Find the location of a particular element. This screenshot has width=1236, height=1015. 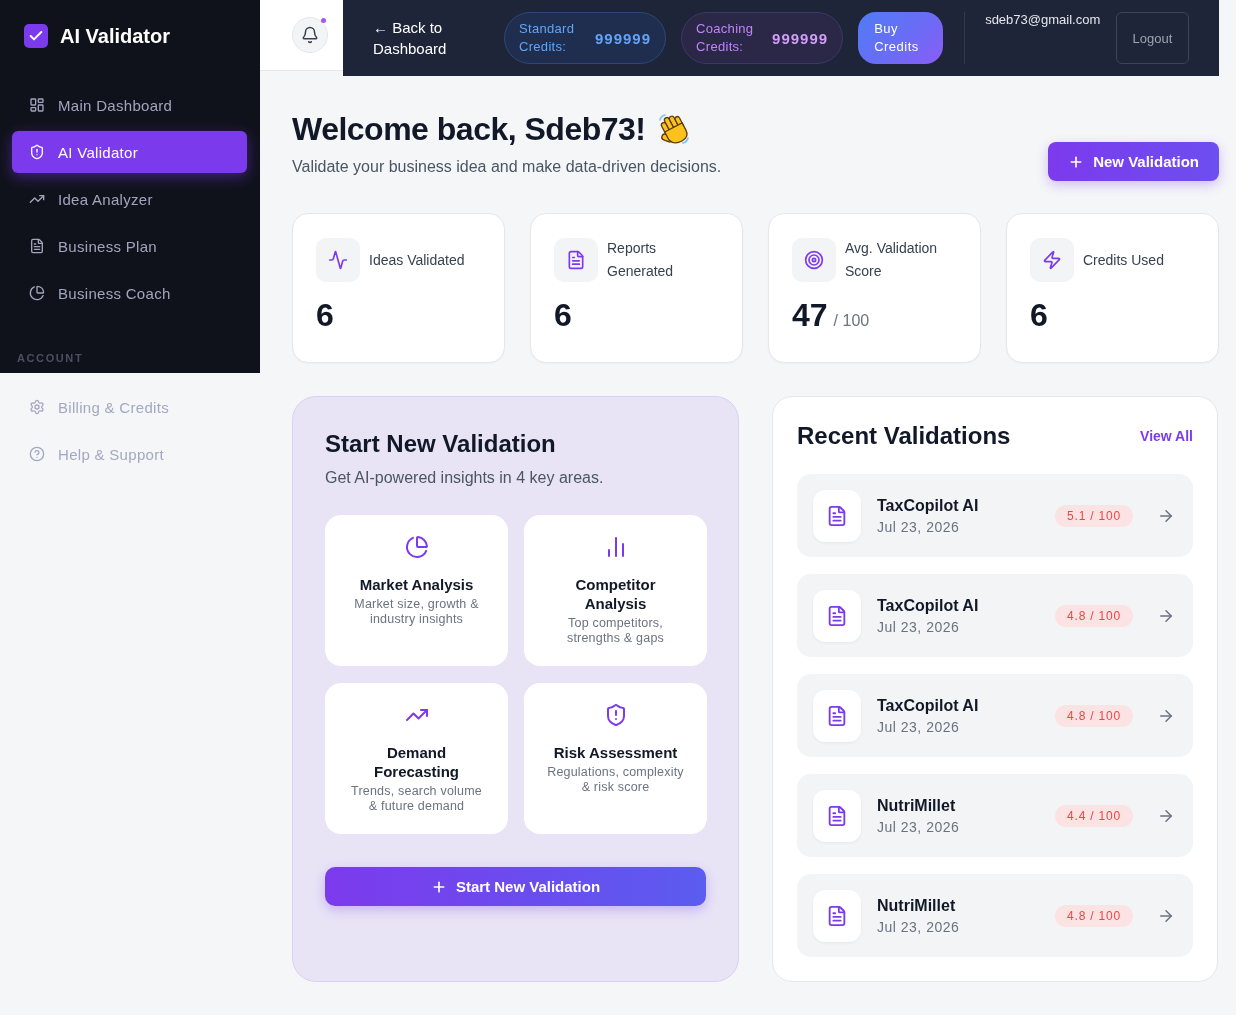

new-validation-button: New Validation is located at coordinates (1133, 161).